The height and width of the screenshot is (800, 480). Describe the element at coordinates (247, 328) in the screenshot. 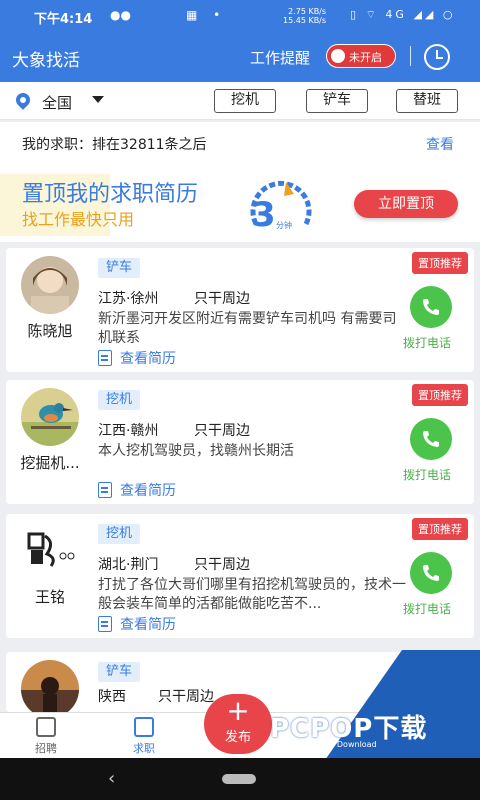

I see `listing-description: 新沂墨河开发区附近有需要铲车司机吗 有需要司机联系` at that location.